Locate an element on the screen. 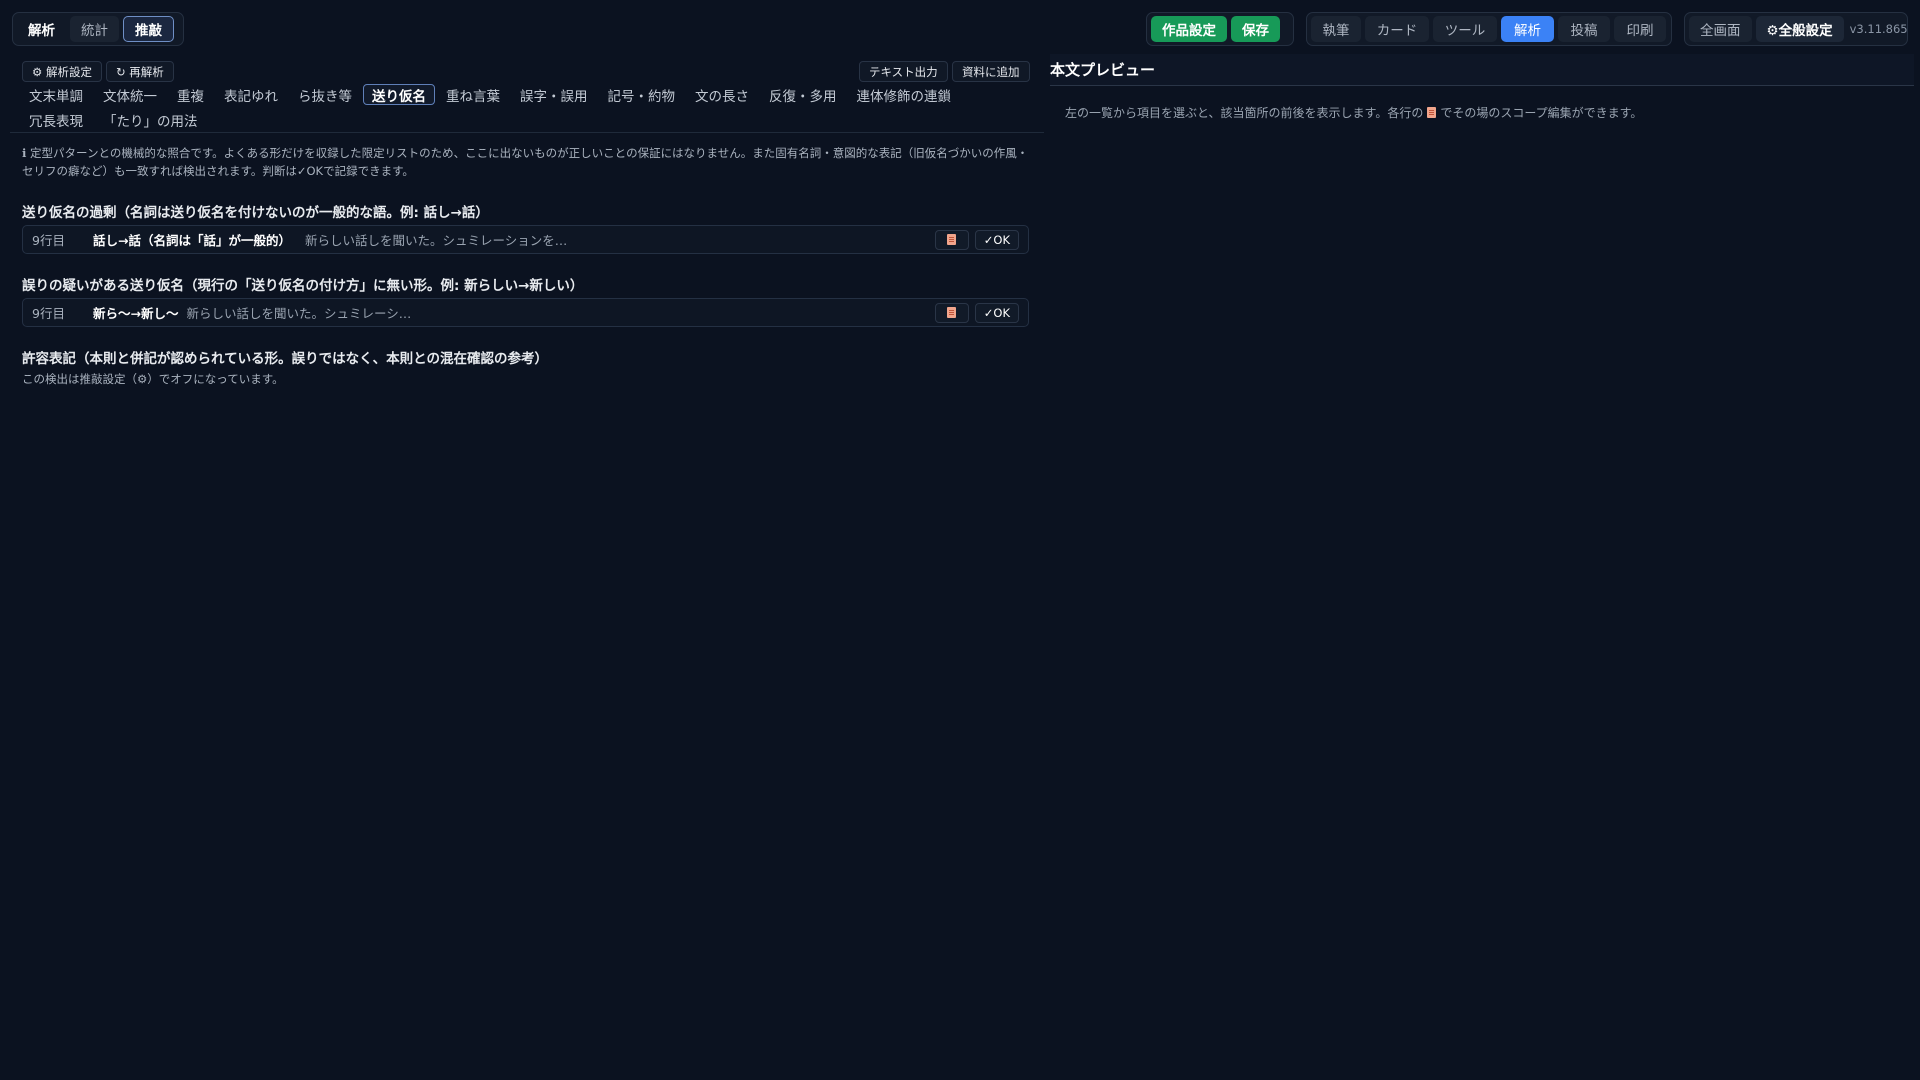 Image resolution: width=1920 pixels, height=1080 pixels. mode-tab-group: 解析 統計 推敲 is located at coordinates (98, 29).